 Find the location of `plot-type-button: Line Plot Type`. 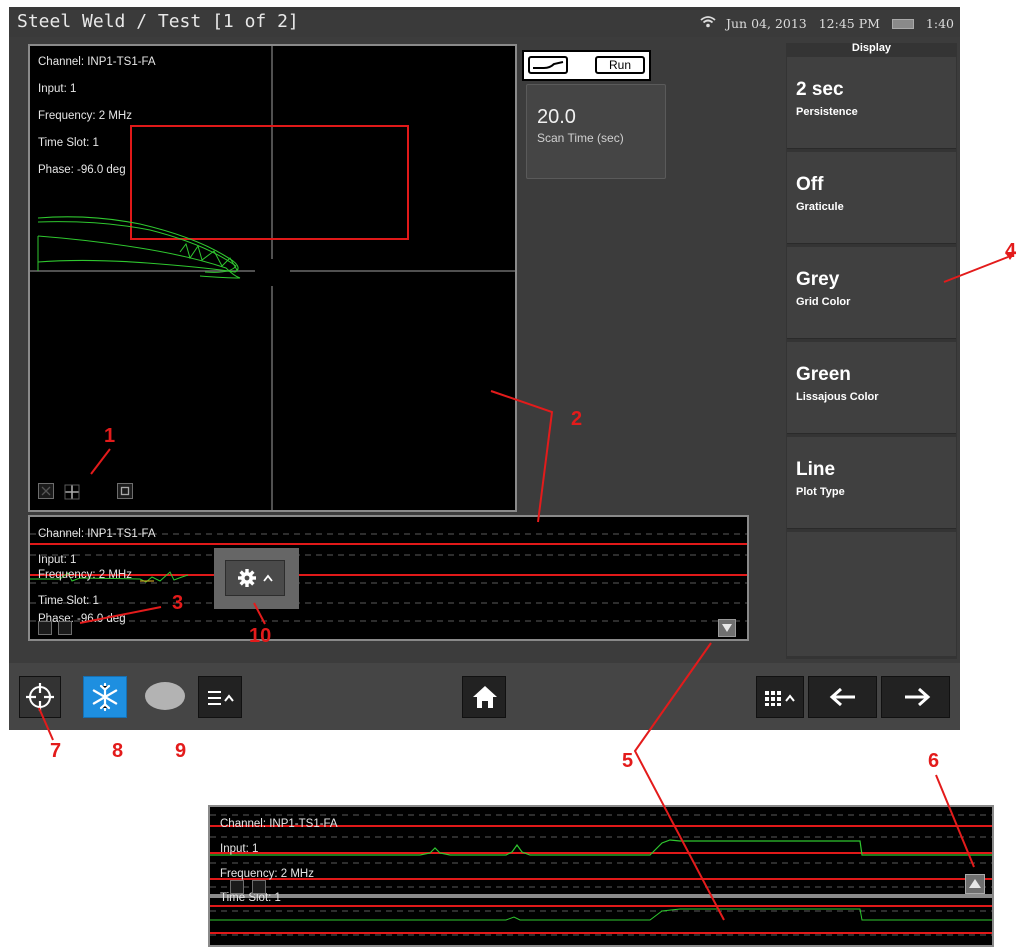

plot-type-button: Line Plot Type is located at coordinates (871, 483).